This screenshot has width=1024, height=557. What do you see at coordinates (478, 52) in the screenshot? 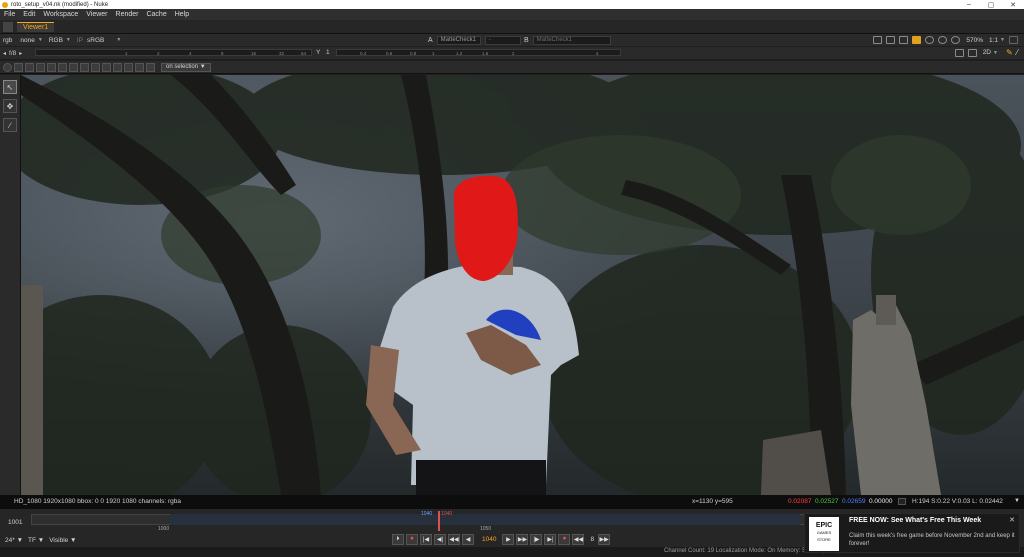
I see `gamma-slider` at bounding box center [478, 52].